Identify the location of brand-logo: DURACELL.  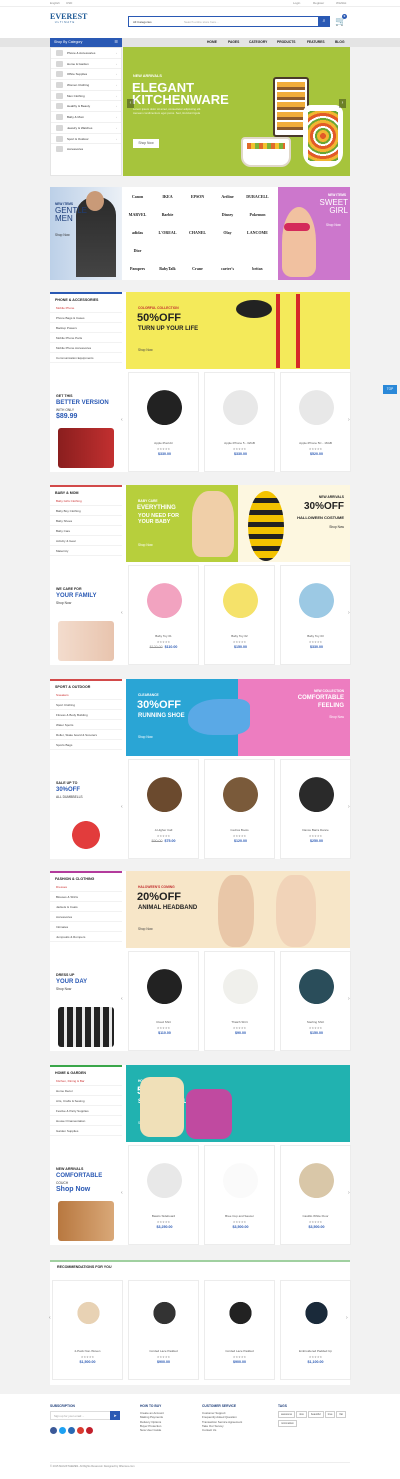
(257, 196).